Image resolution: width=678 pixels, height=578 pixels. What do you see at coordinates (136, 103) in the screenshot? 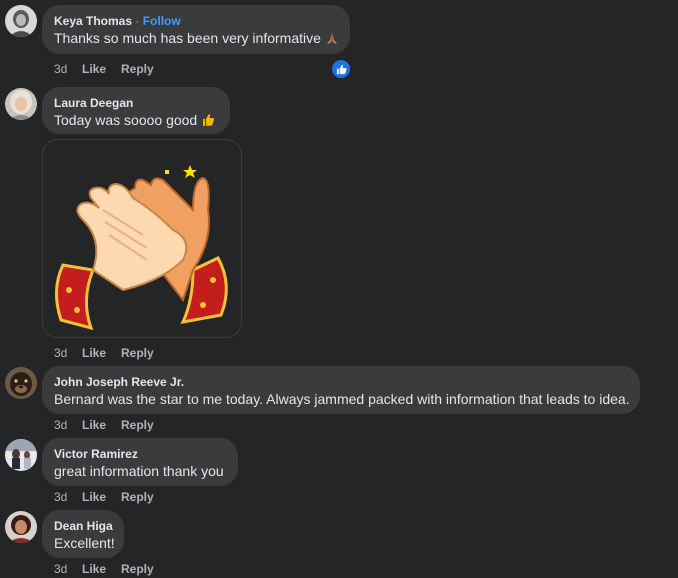
I see `author-name: Laura Deegan` at bounding box center [136, 103].